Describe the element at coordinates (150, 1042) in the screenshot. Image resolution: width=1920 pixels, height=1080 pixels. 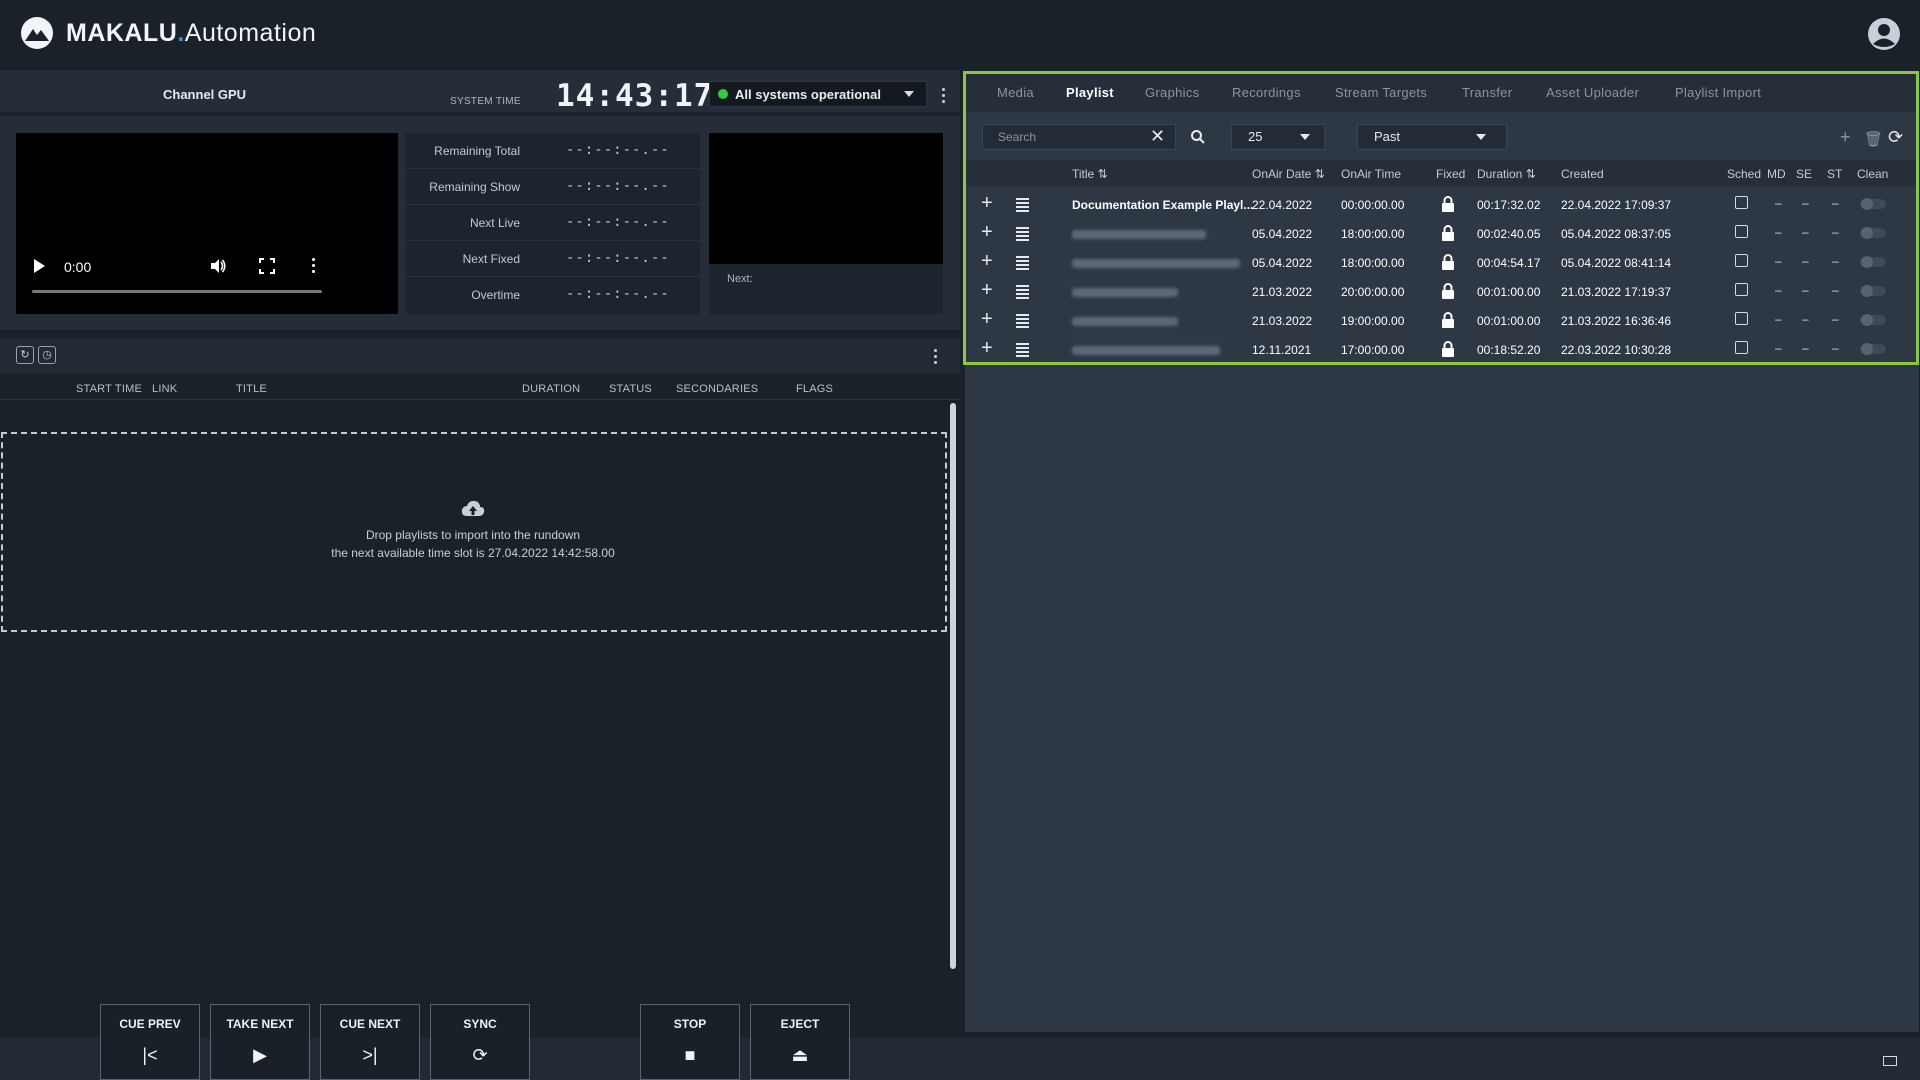
I see `cue-prev-button: CUE PREV |<` at that location.